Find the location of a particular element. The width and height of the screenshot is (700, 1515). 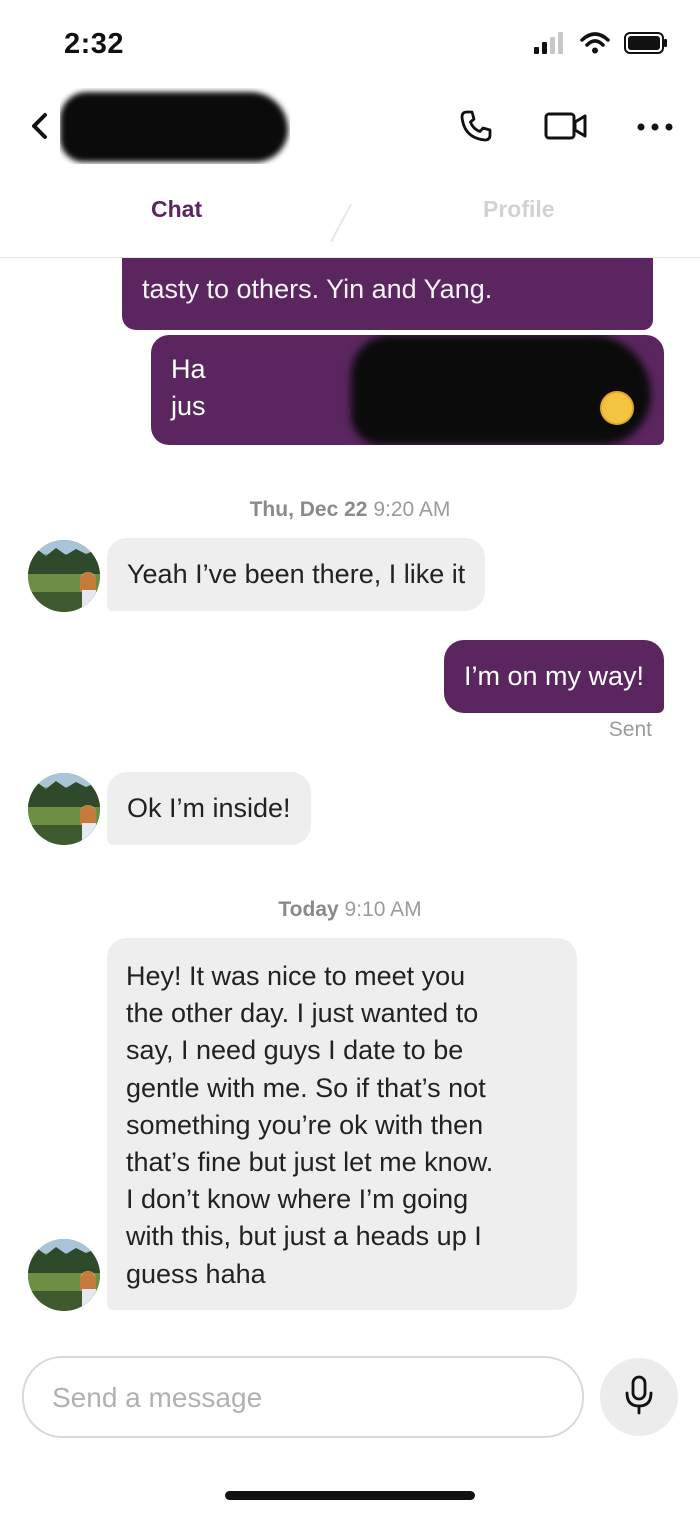

tab-profile: Profile is located at coordinates (519, 209).